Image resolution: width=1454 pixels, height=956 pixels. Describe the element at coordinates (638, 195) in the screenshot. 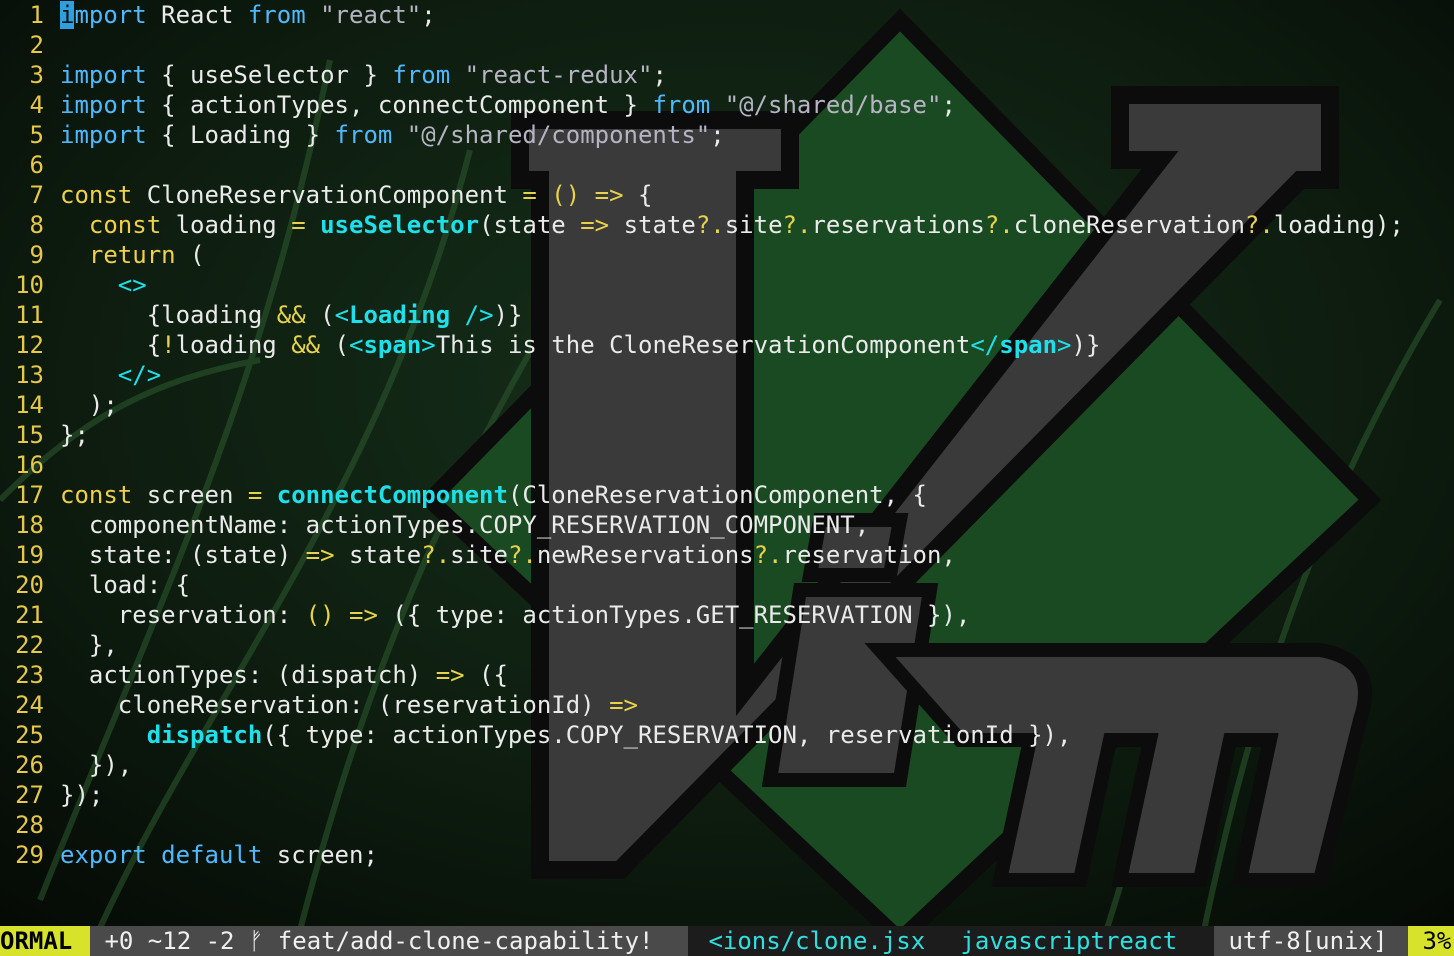

I see `code-token: {` at that location.